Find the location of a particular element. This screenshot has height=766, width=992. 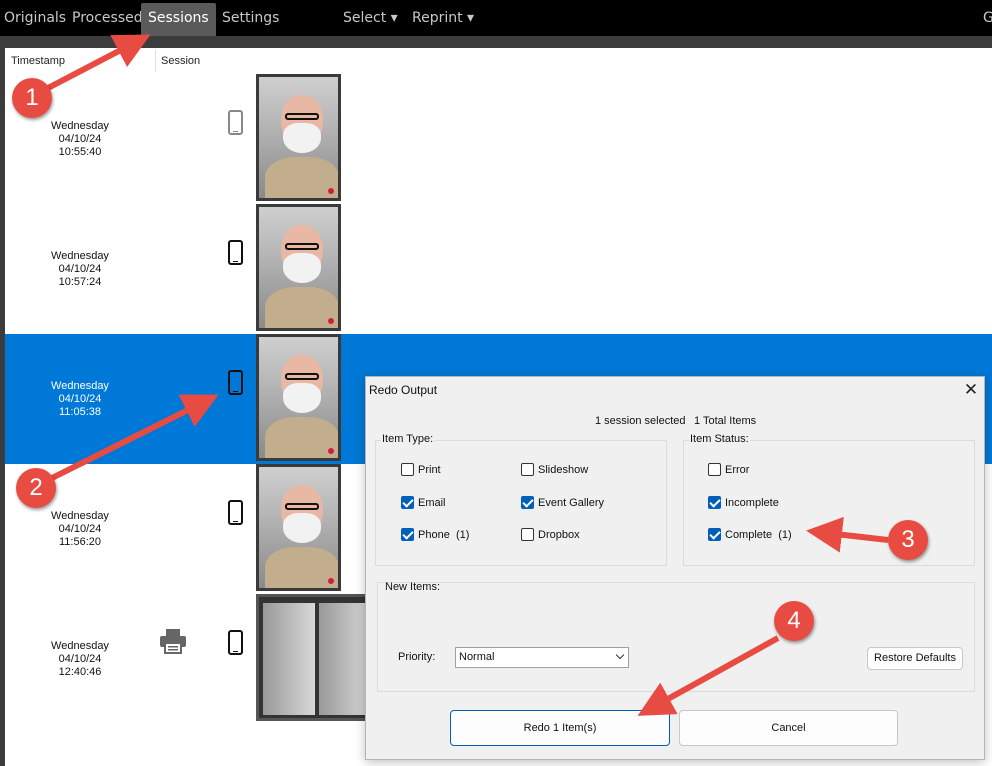

tab-cut-off: G is located at coordinates (987, 18).